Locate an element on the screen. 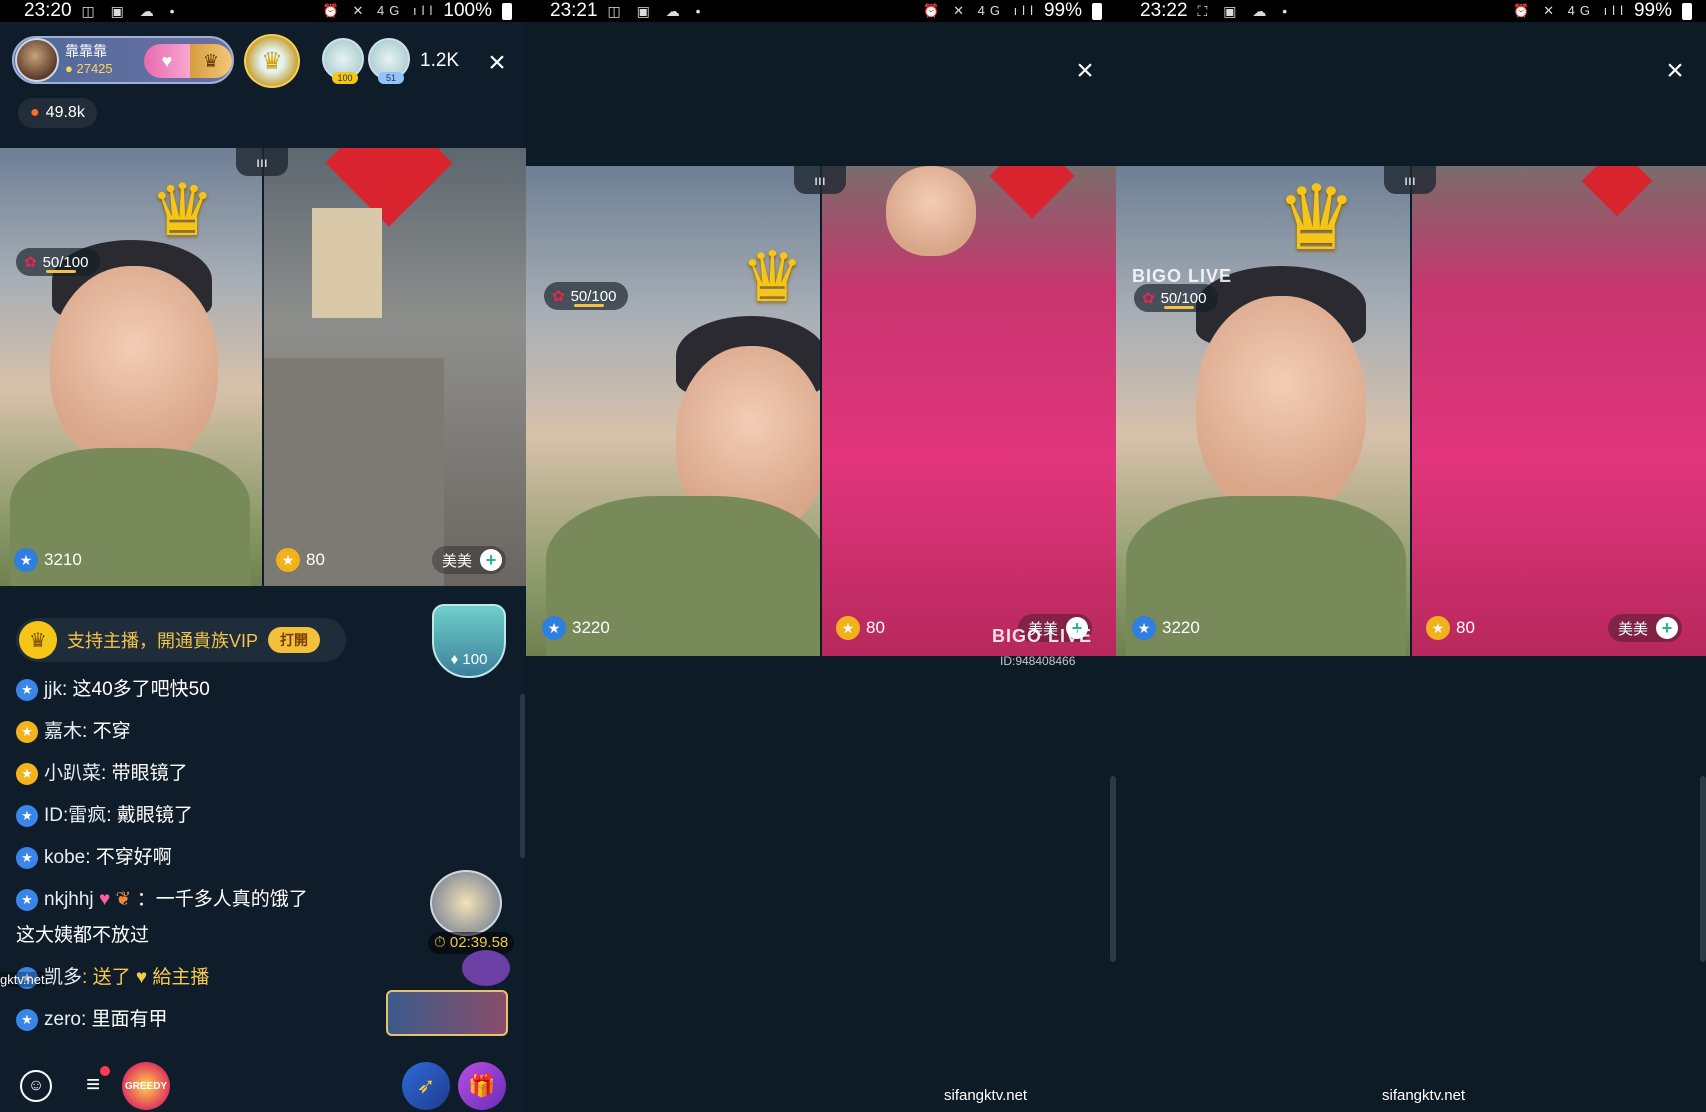 This screenshot has height=1112, width=1706. chat-scrollbar is located at coordinates (522, 776).